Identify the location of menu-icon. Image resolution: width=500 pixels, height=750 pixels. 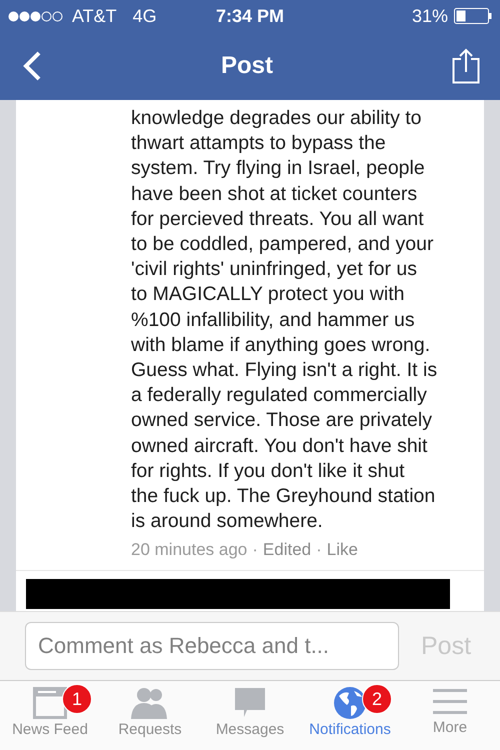
(450, 702).